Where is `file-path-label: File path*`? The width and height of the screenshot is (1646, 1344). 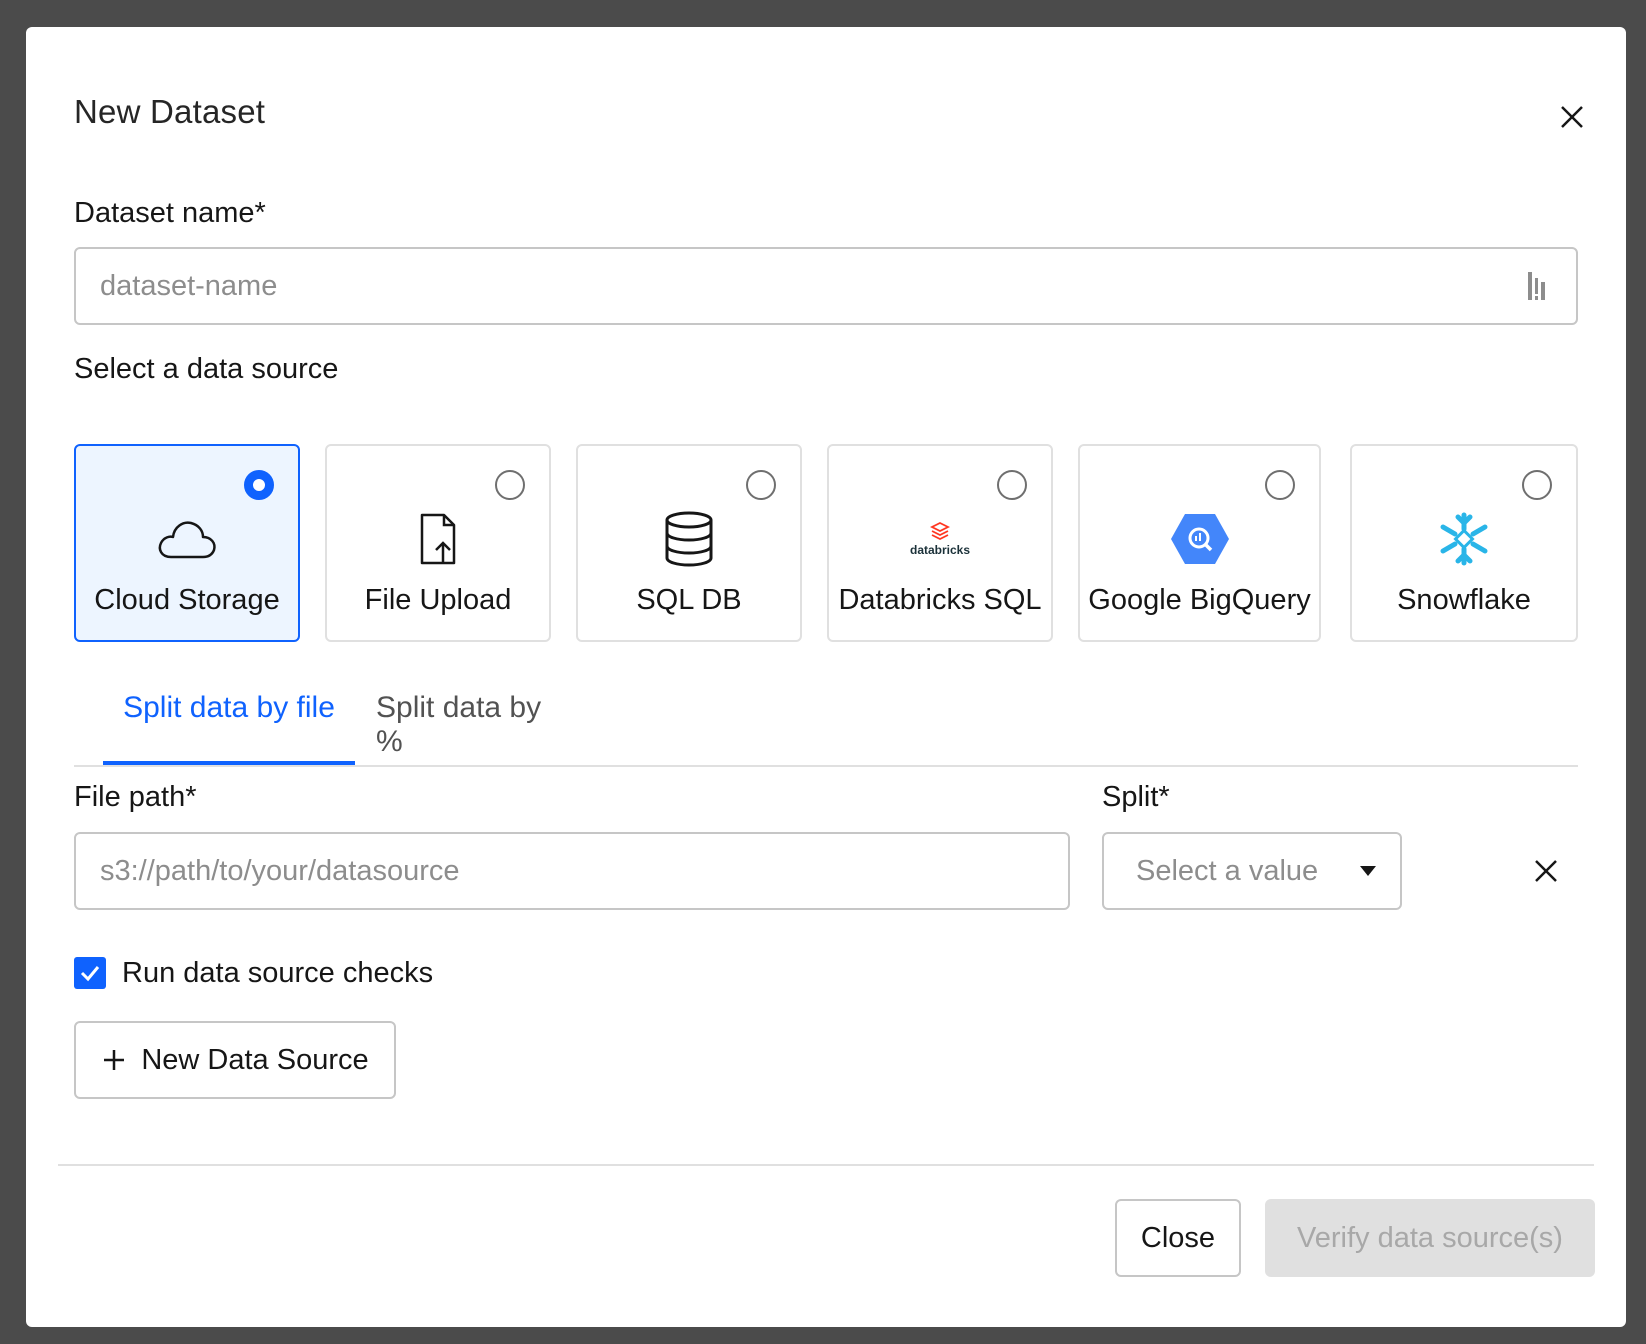 file-path-label: File path* is located at coordinates (135, 797).